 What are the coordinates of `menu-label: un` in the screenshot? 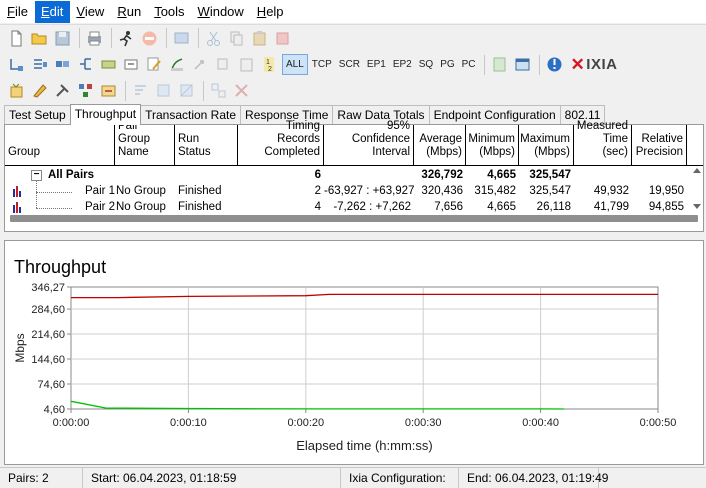 It's located at (134, 11).